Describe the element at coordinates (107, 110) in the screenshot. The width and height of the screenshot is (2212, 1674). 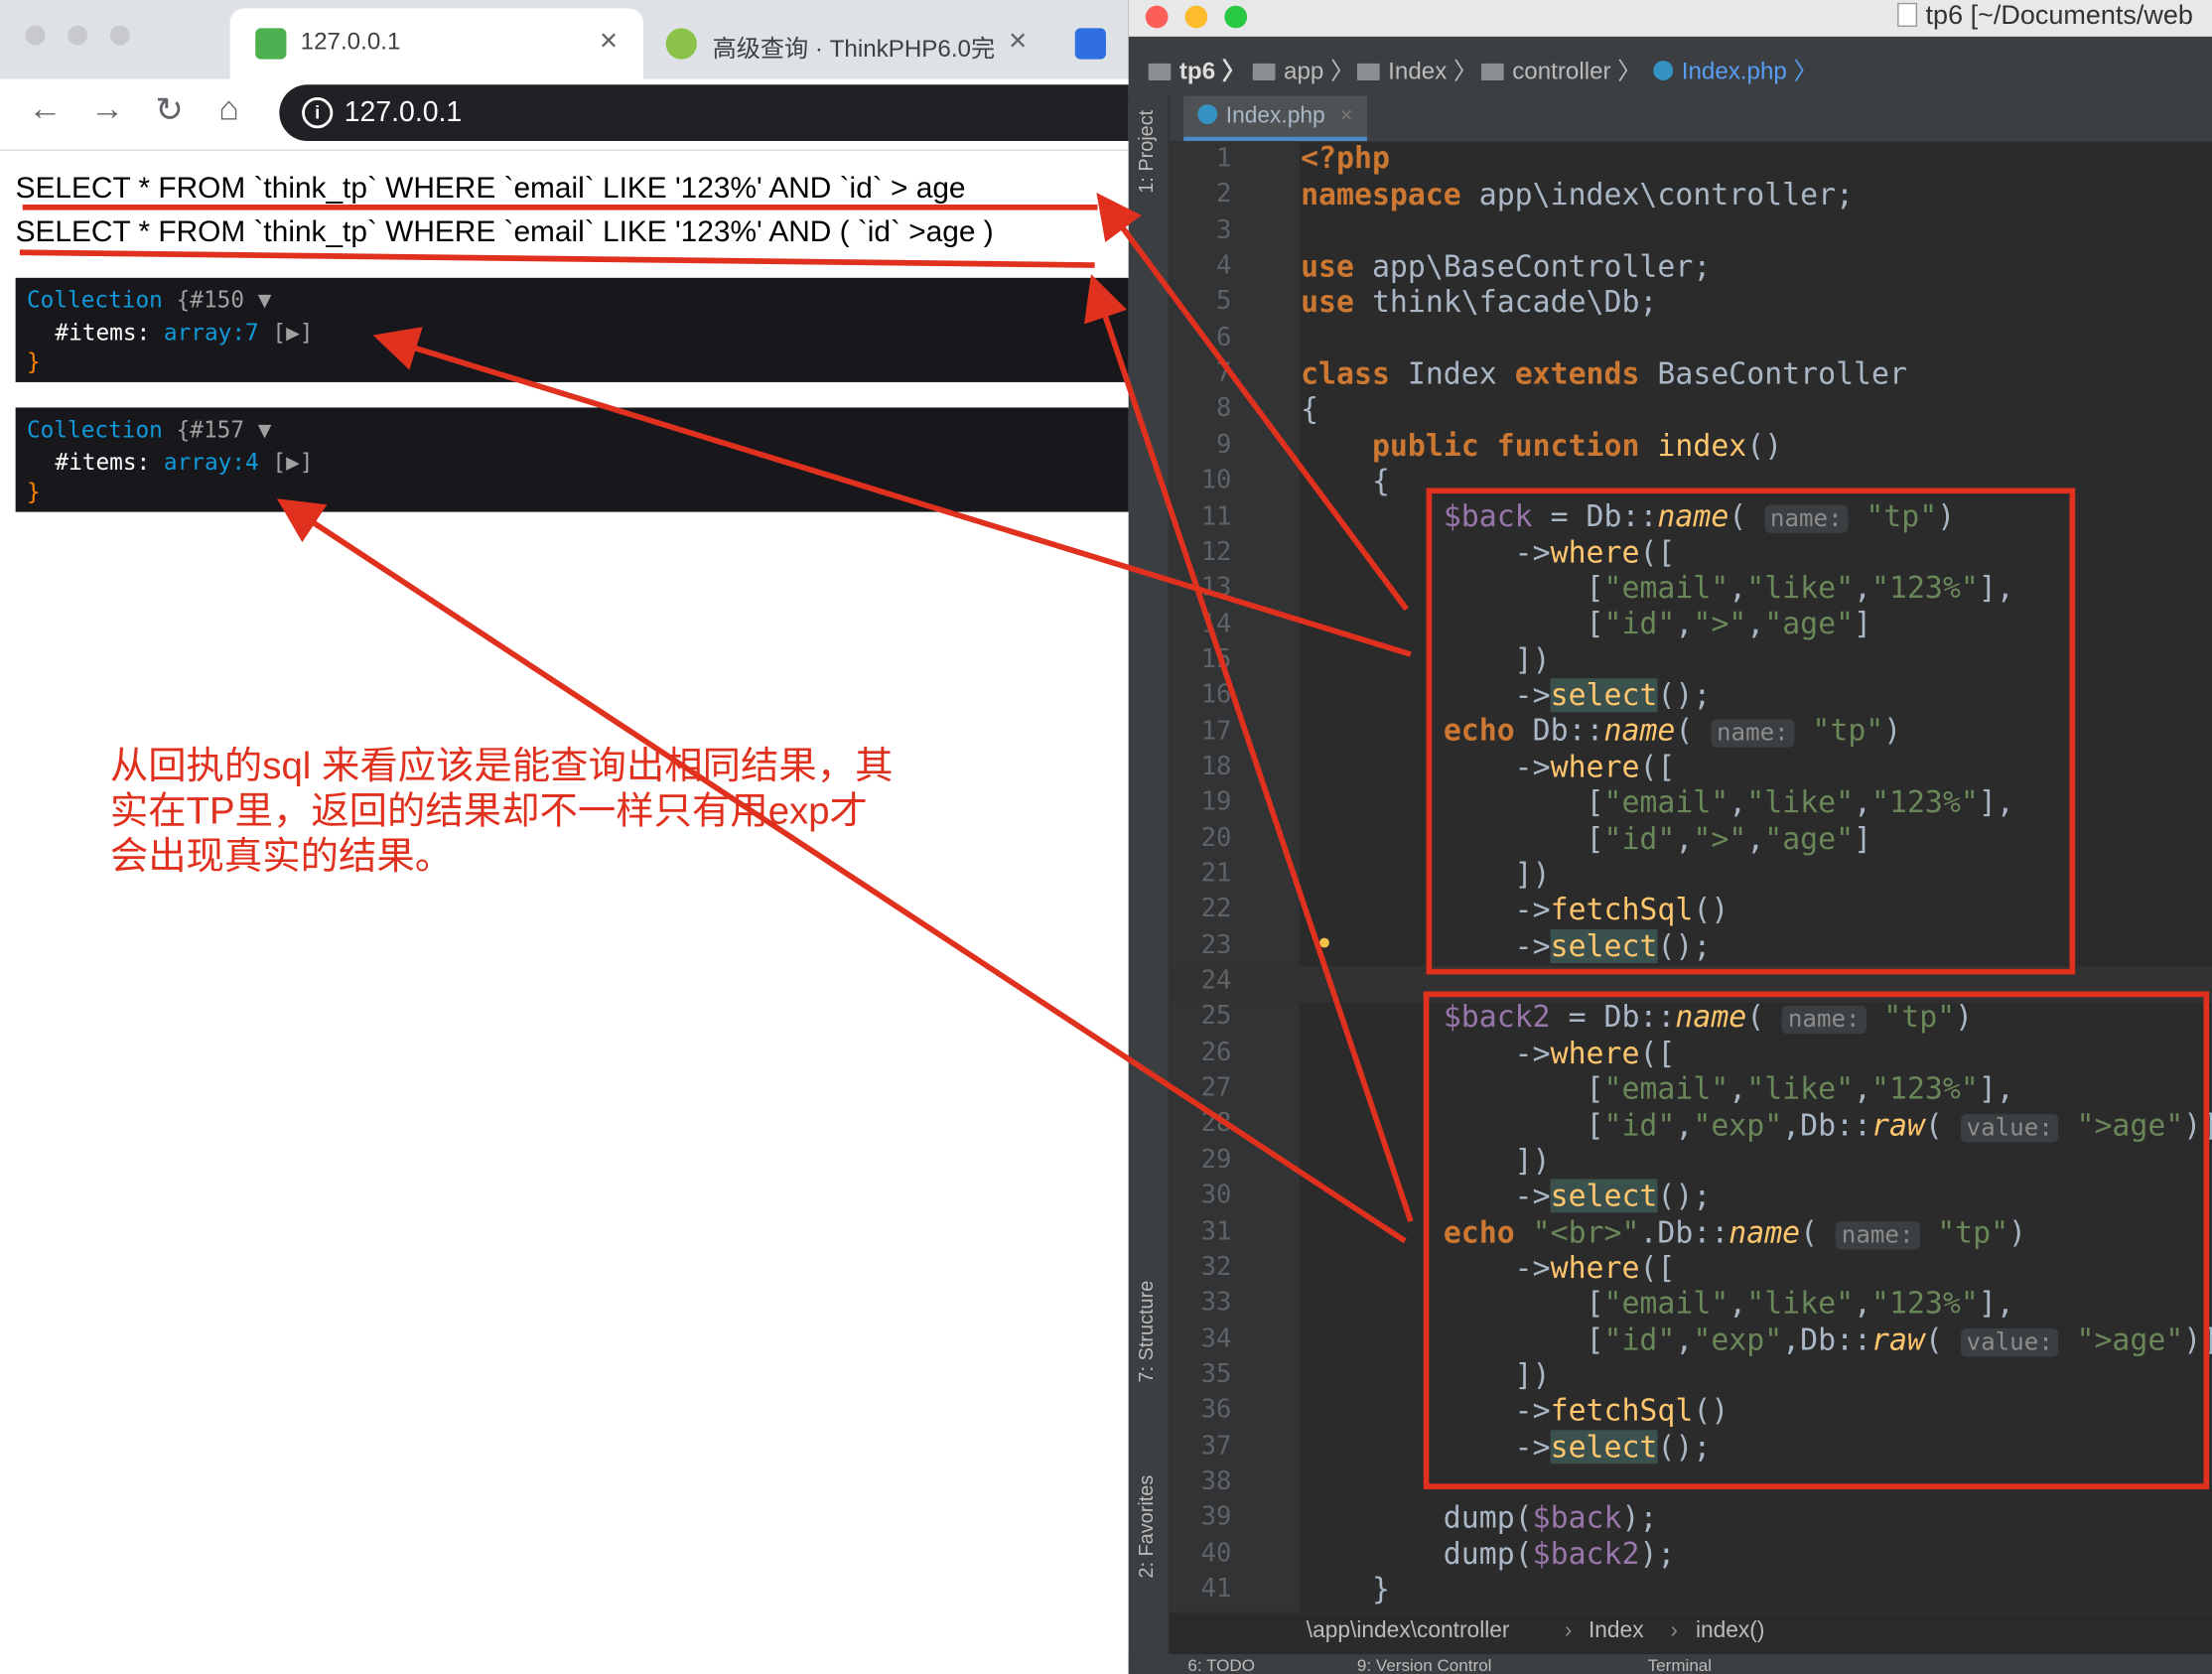
I see `forward-arrow-icon: →` at that location.